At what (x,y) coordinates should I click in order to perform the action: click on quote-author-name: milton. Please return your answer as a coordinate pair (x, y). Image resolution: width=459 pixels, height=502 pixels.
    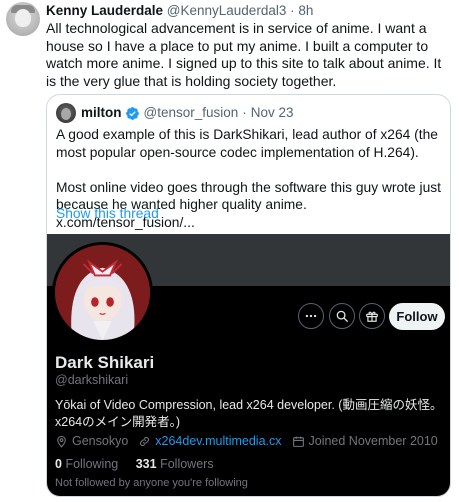
    Looking at the image, I should click on (101, 113).